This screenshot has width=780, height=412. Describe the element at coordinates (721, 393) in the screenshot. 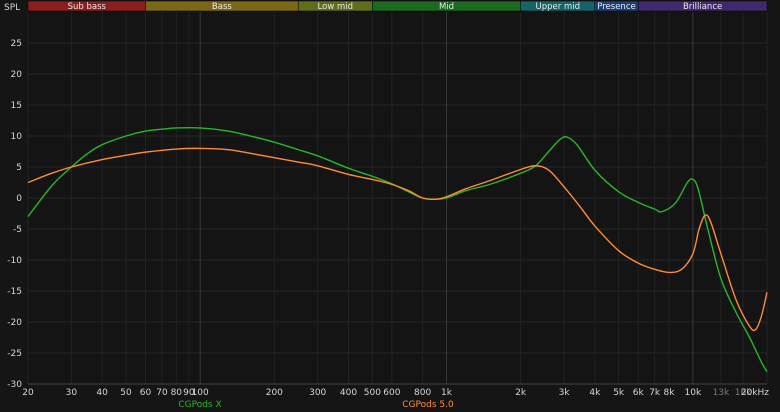

I see `x-tick-label: 13k` at that location.